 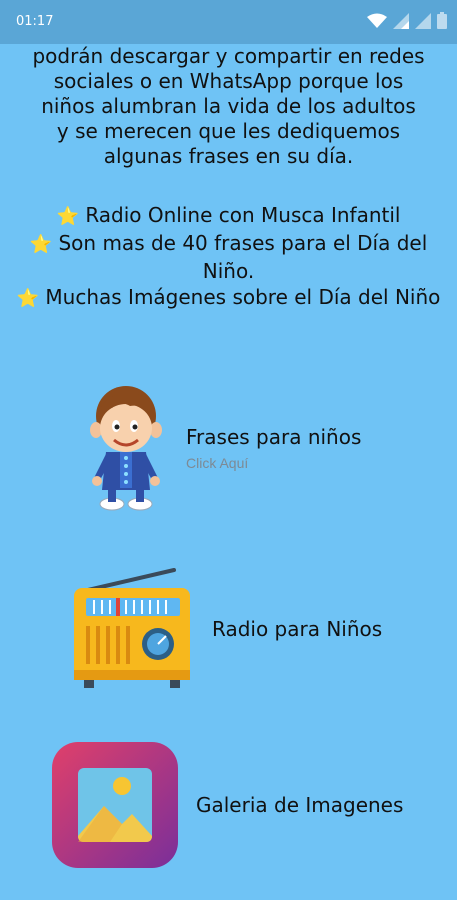 I want to click on frases-menu-item: Frases para niños Click Aquí, so click(x=225, y=448).